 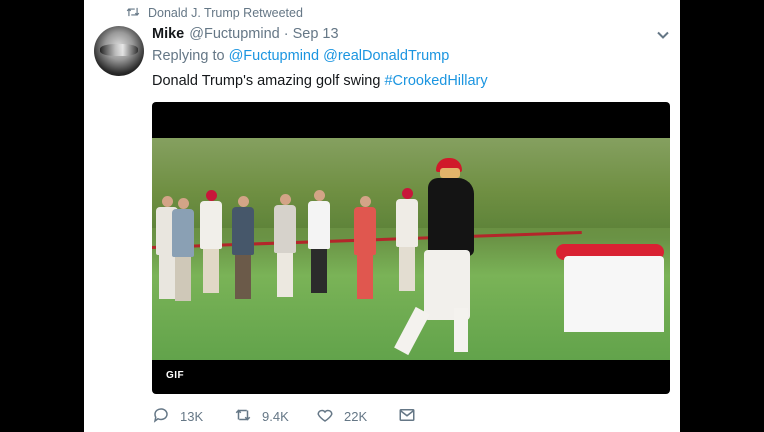 I want to click on like-button: 22K, so click(x=357, y=416).